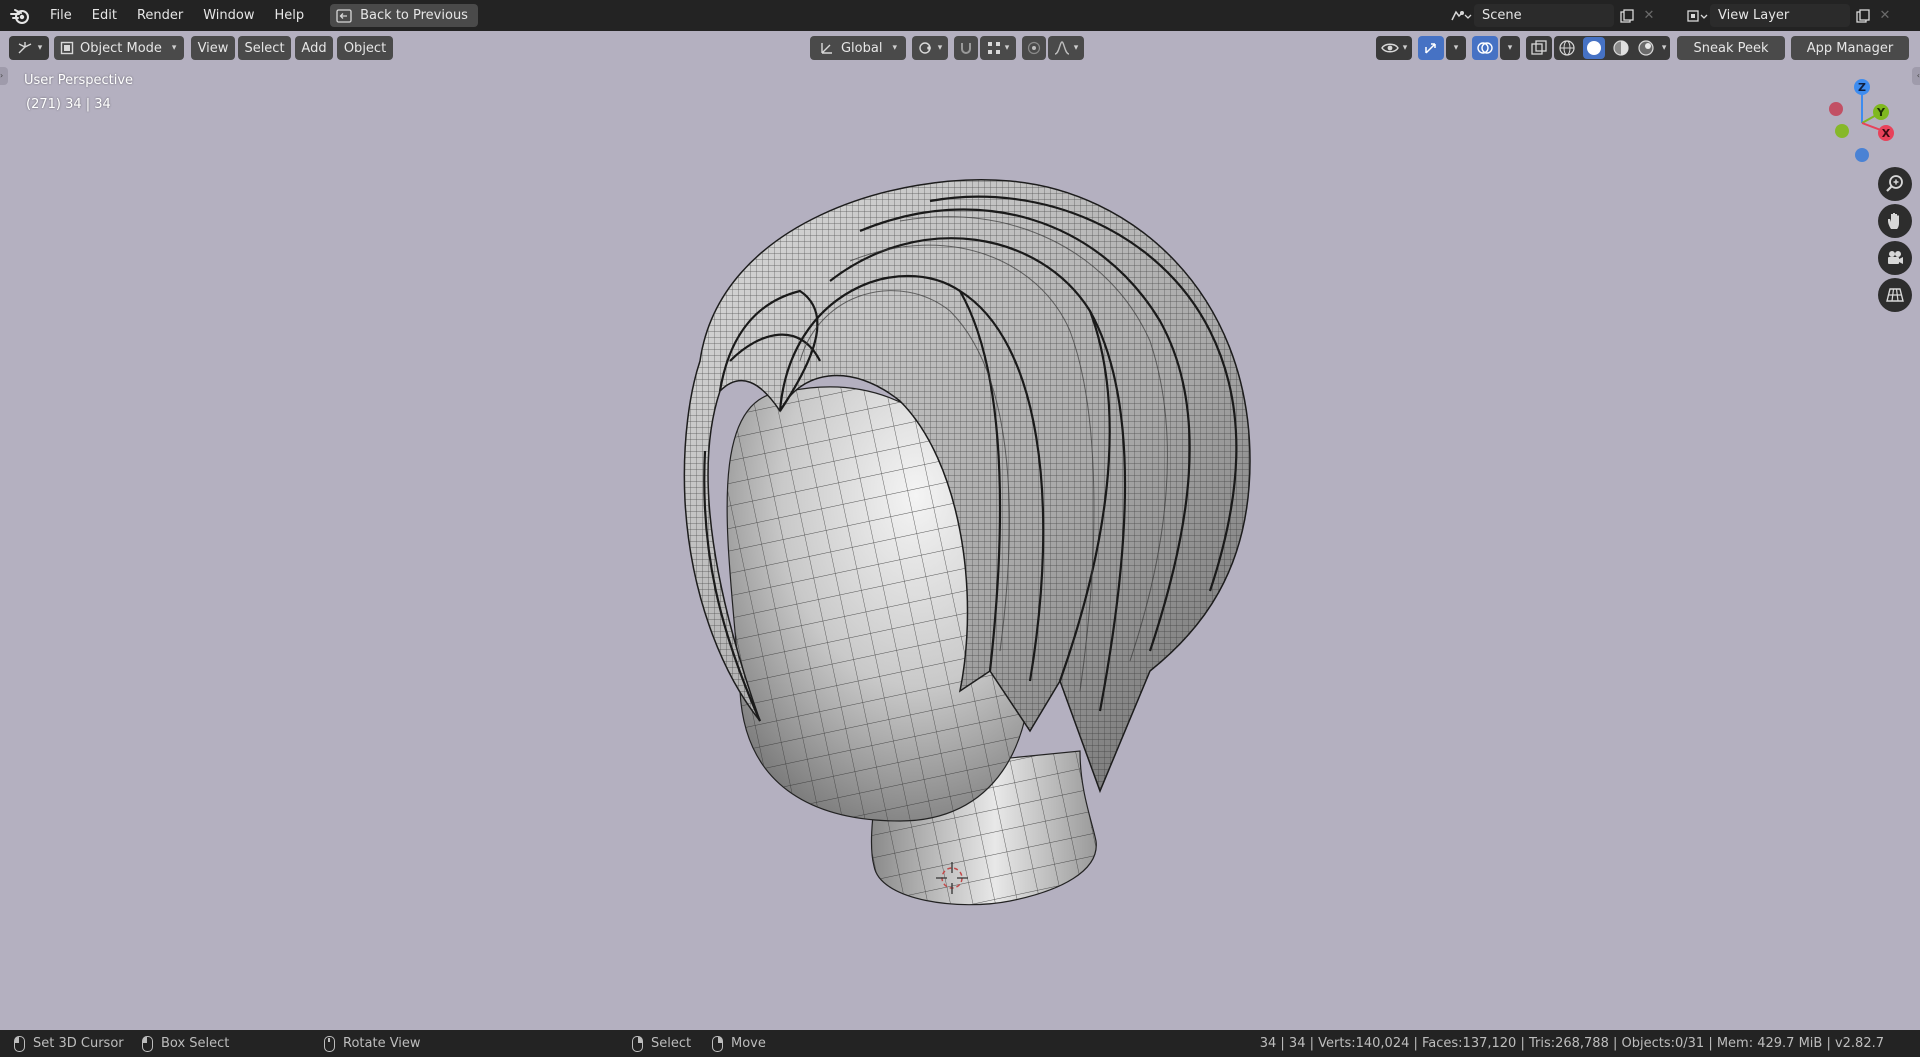  I want to click on pivot-icon, so click(925, 48).